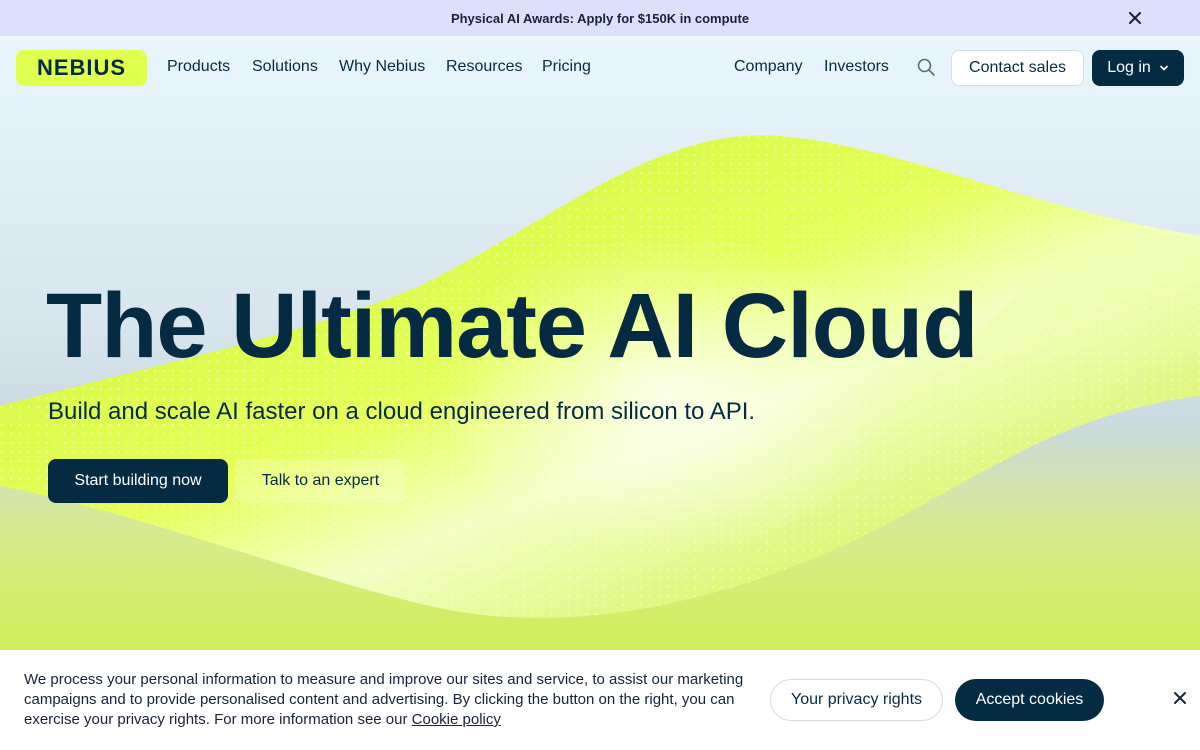  What do you see at coordinates (512, 326) in the screenshot?
I see `hero-title: The Ultimate AI Cloud` at bounding box center [512, 326].